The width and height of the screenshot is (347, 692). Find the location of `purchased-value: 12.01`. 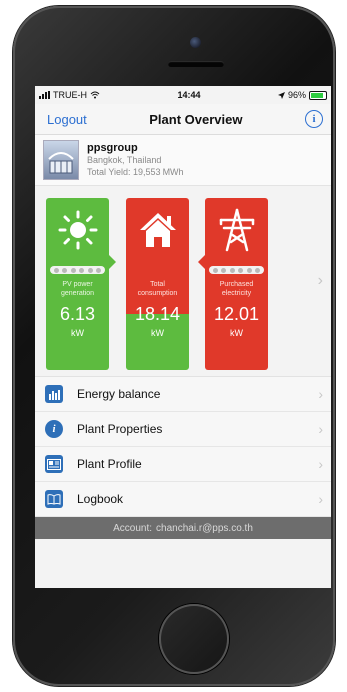

purchased-value: 12.01 is located at coordinates (236, 314).